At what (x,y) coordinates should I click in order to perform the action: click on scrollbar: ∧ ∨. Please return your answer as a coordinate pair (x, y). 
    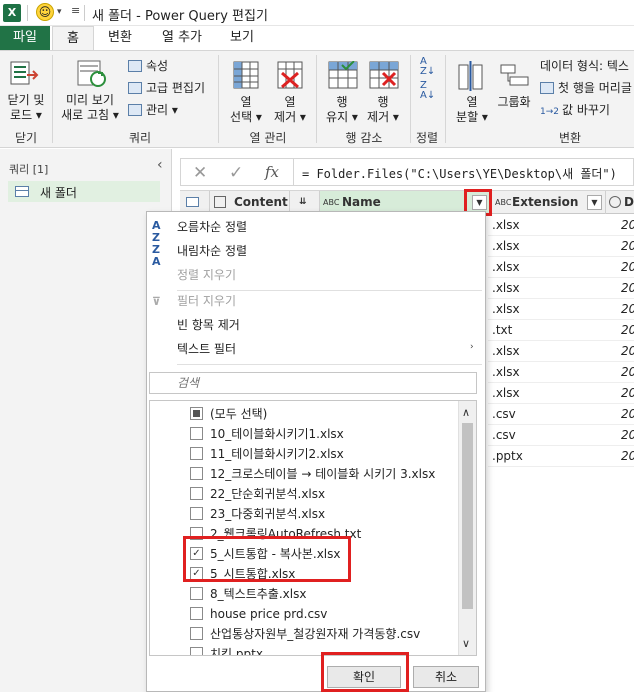
    Looking at the image, I should click on (467, 528).